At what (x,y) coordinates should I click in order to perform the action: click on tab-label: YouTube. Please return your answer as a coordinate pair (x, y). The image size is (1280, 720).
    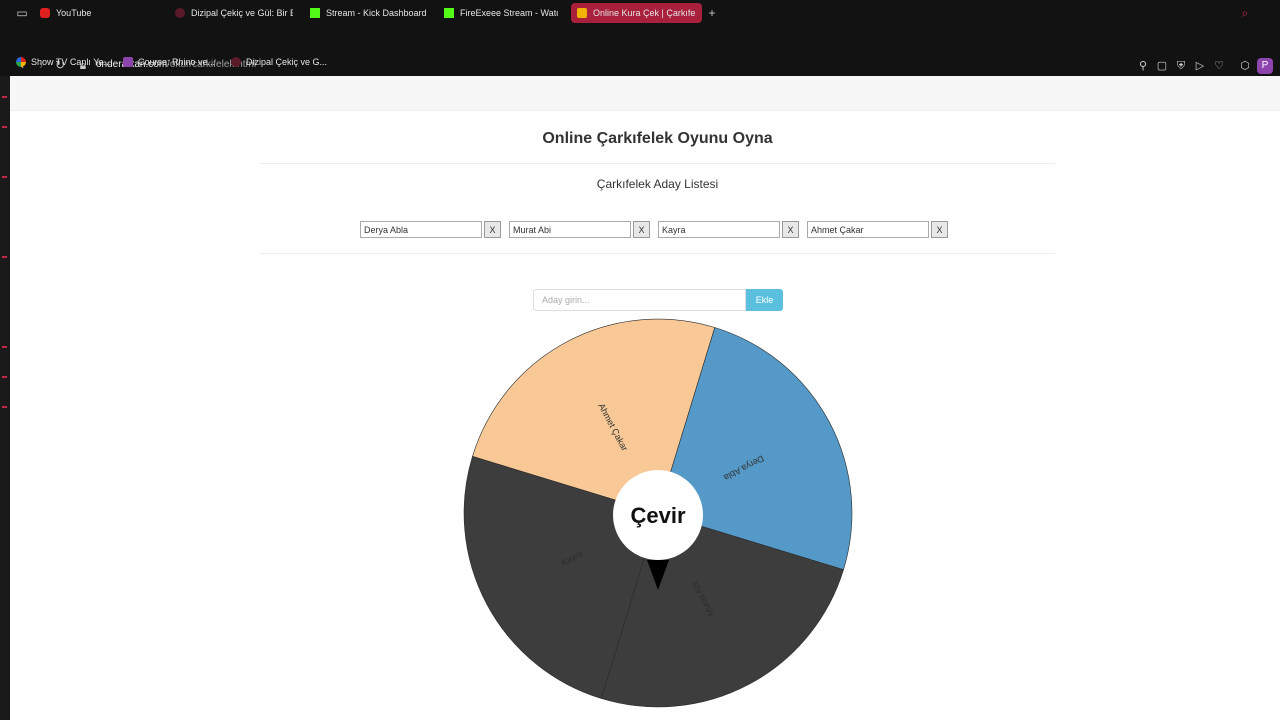
    Looking at the image, I should click on (74, 13).